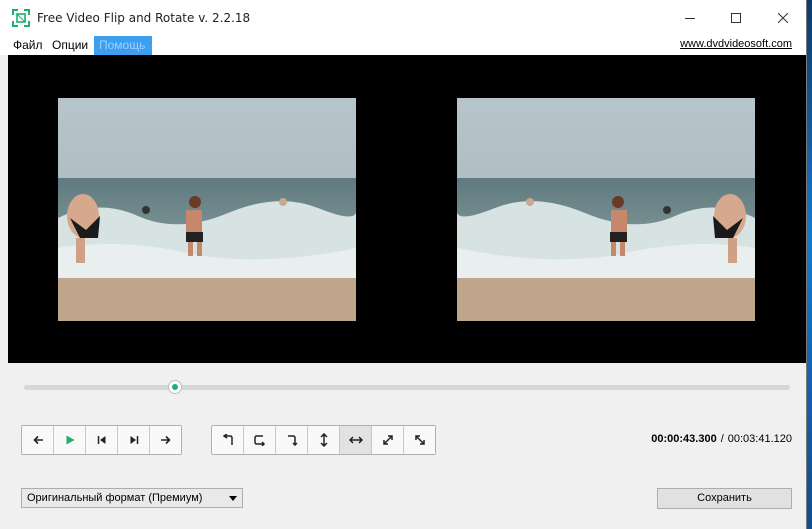  I want to click on playback-controls, so click(101, 440).